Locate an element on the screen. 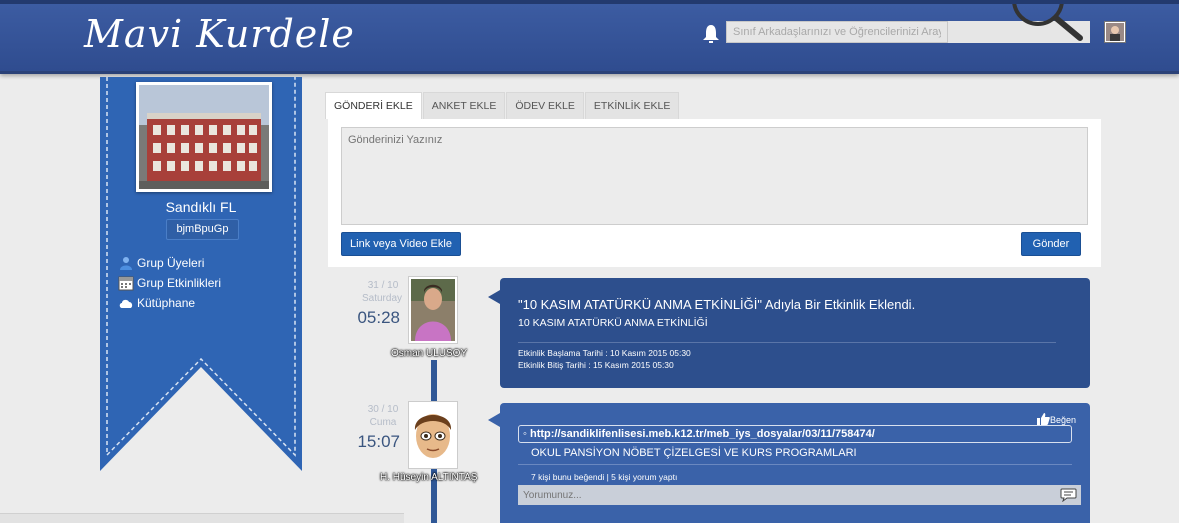 This screenshot has width=1179, height=523. comment-input is located at coordinates (799, 495).